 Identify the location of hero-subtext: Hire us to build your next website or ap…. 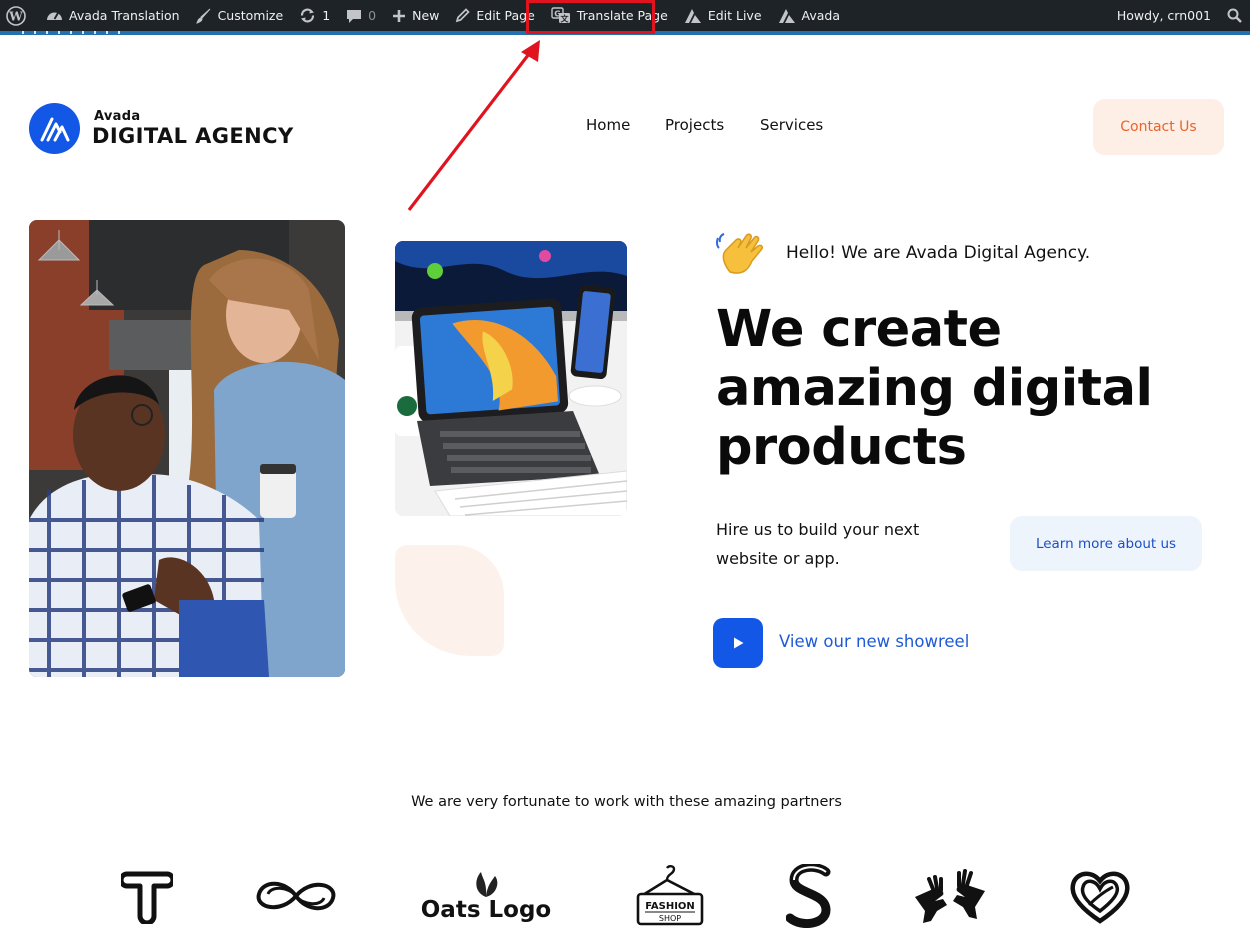
(818, 544).